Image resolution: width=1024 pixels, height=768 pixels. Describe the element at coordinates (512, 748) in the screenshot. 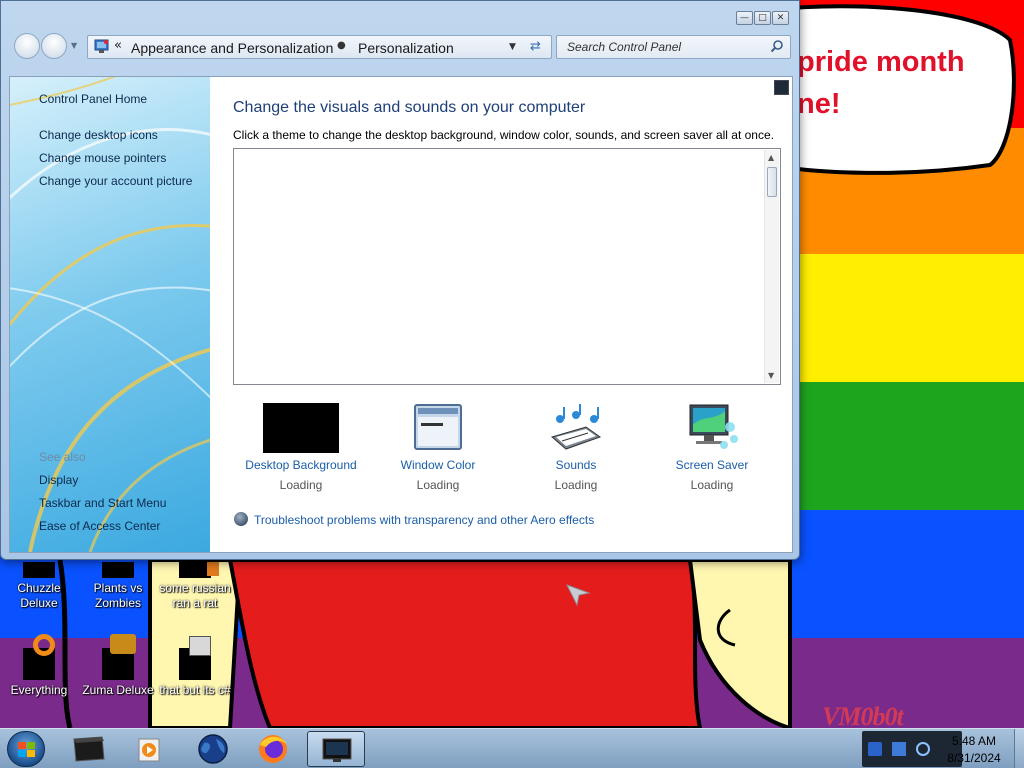

I see `taskbar: 5:48 AM 8/31/2024` at that location.